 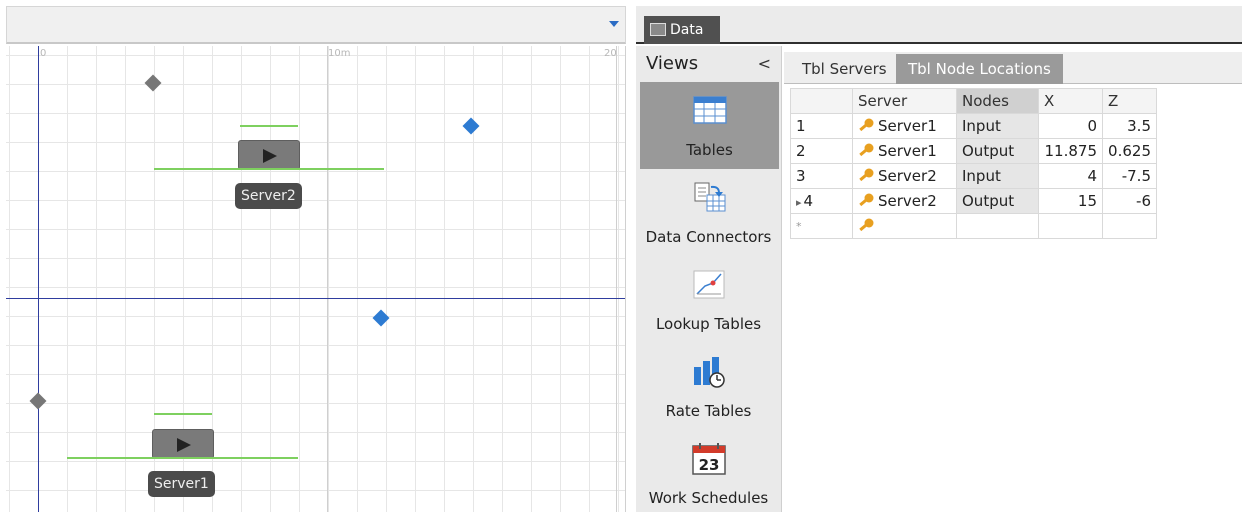 I want to click on row-number: 2, so click(x=821, y=151).